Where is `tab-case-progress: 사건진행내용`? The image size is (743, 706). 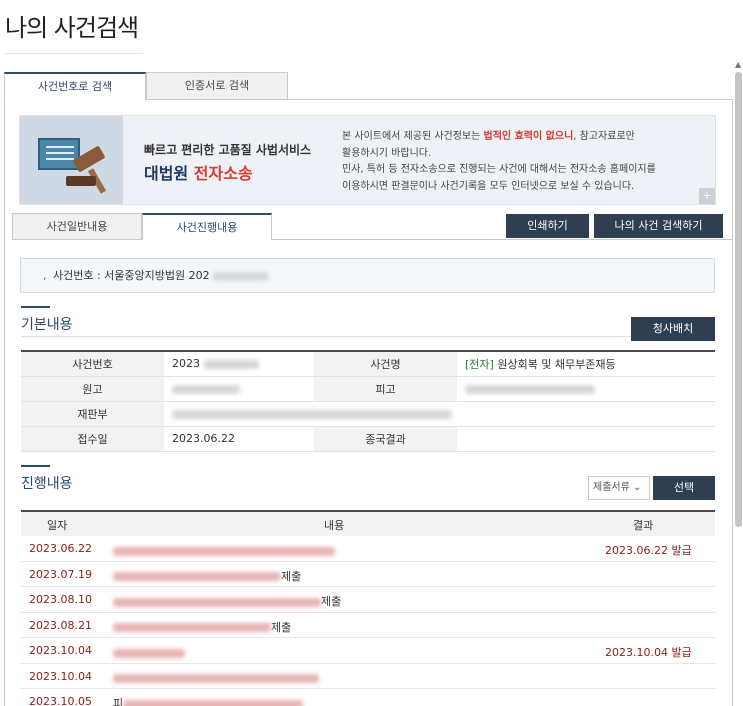
tab-case-progress: 사건진행내용 is located at coordinates (207, 226).